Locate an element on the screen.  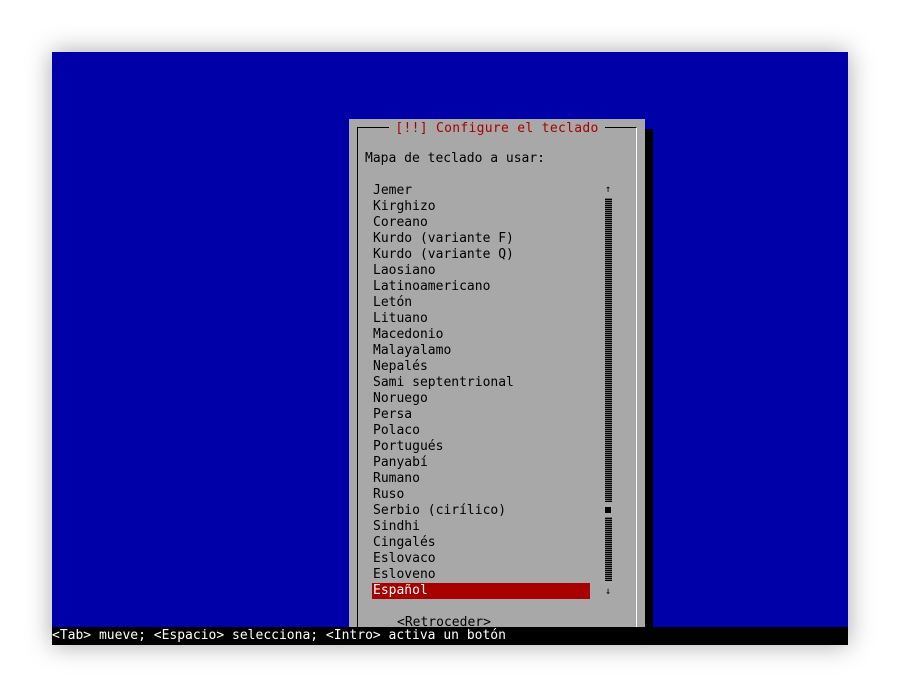
keymap-option: Latinoamericano is located at coordinates (481, 287).